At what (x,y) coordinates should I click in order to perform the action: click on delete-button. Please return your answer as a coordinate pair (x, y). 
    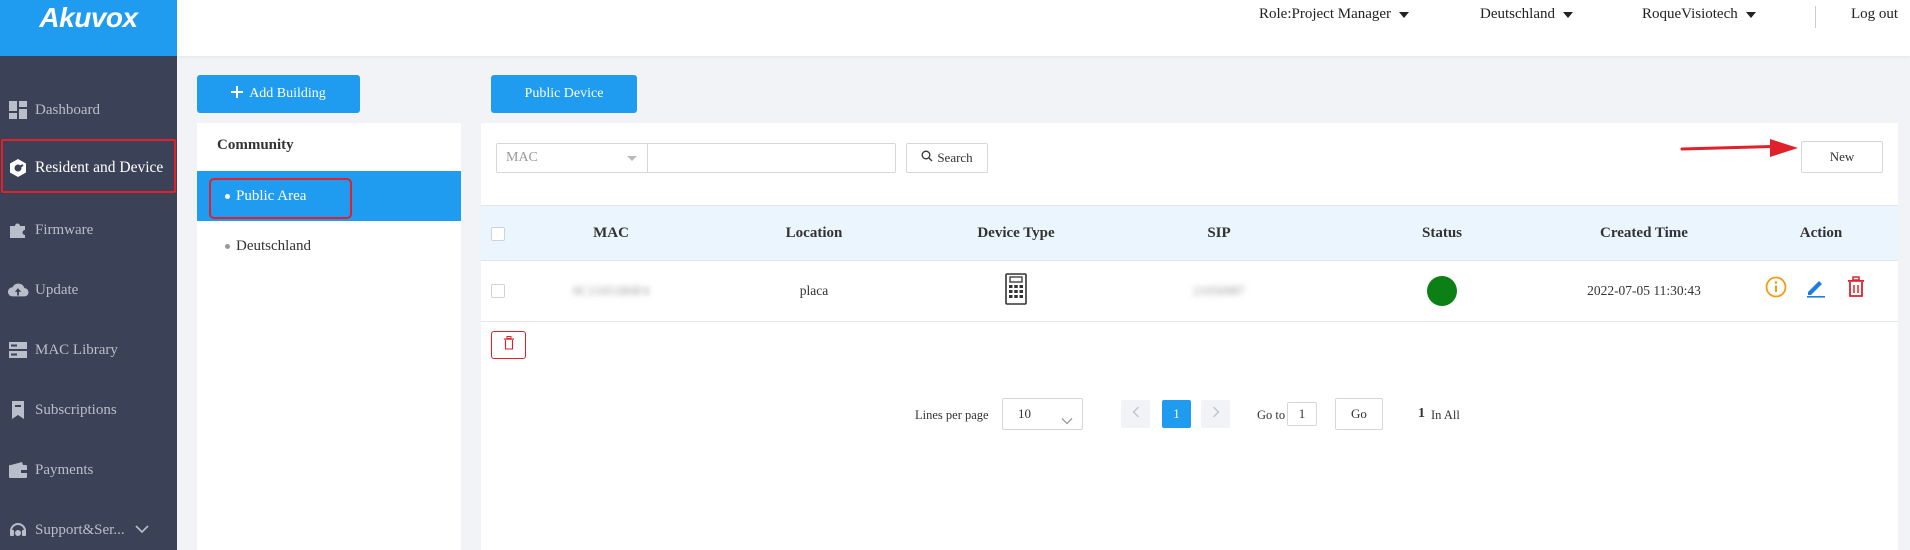
    Looking at the image, I should click on (1856, 289).